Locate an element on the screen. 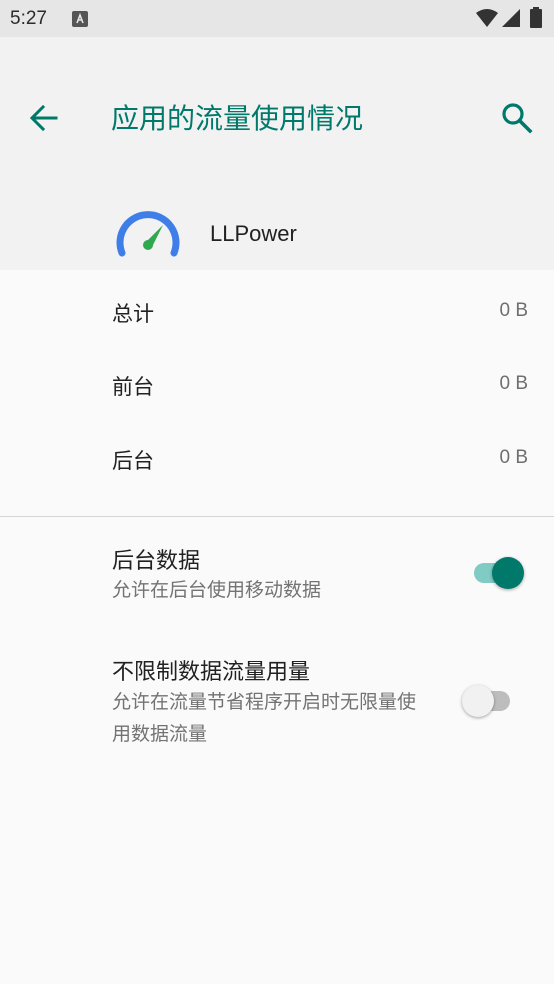 The height and width of the screenshot is (984, 554). a-notification-icon is located at coordinates (80, 19).